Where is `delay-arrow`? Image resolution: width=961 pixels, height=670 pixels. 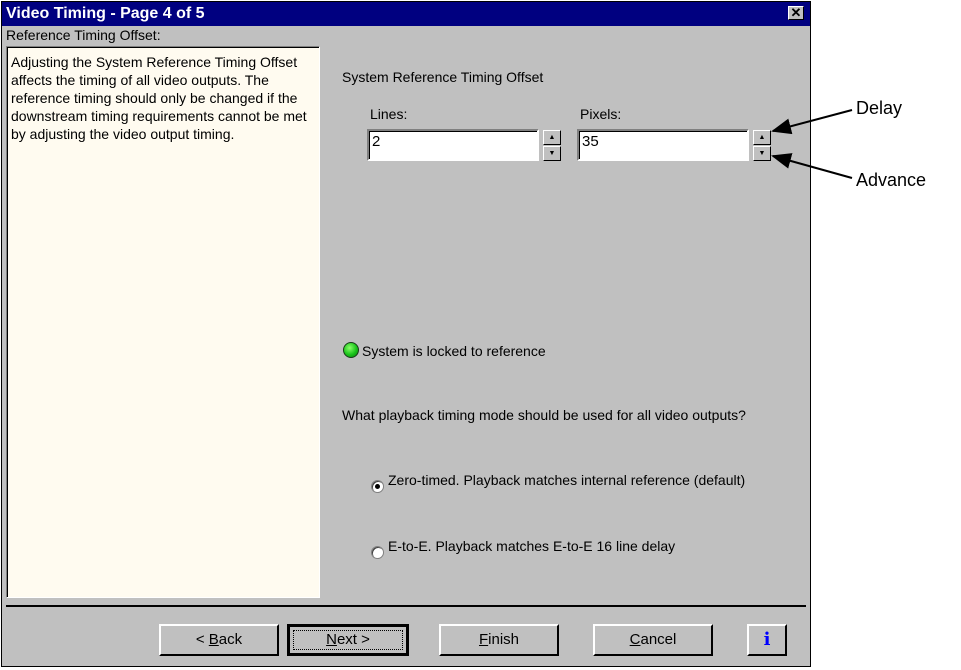 delay-arrow is located at coordinates (812, 122).